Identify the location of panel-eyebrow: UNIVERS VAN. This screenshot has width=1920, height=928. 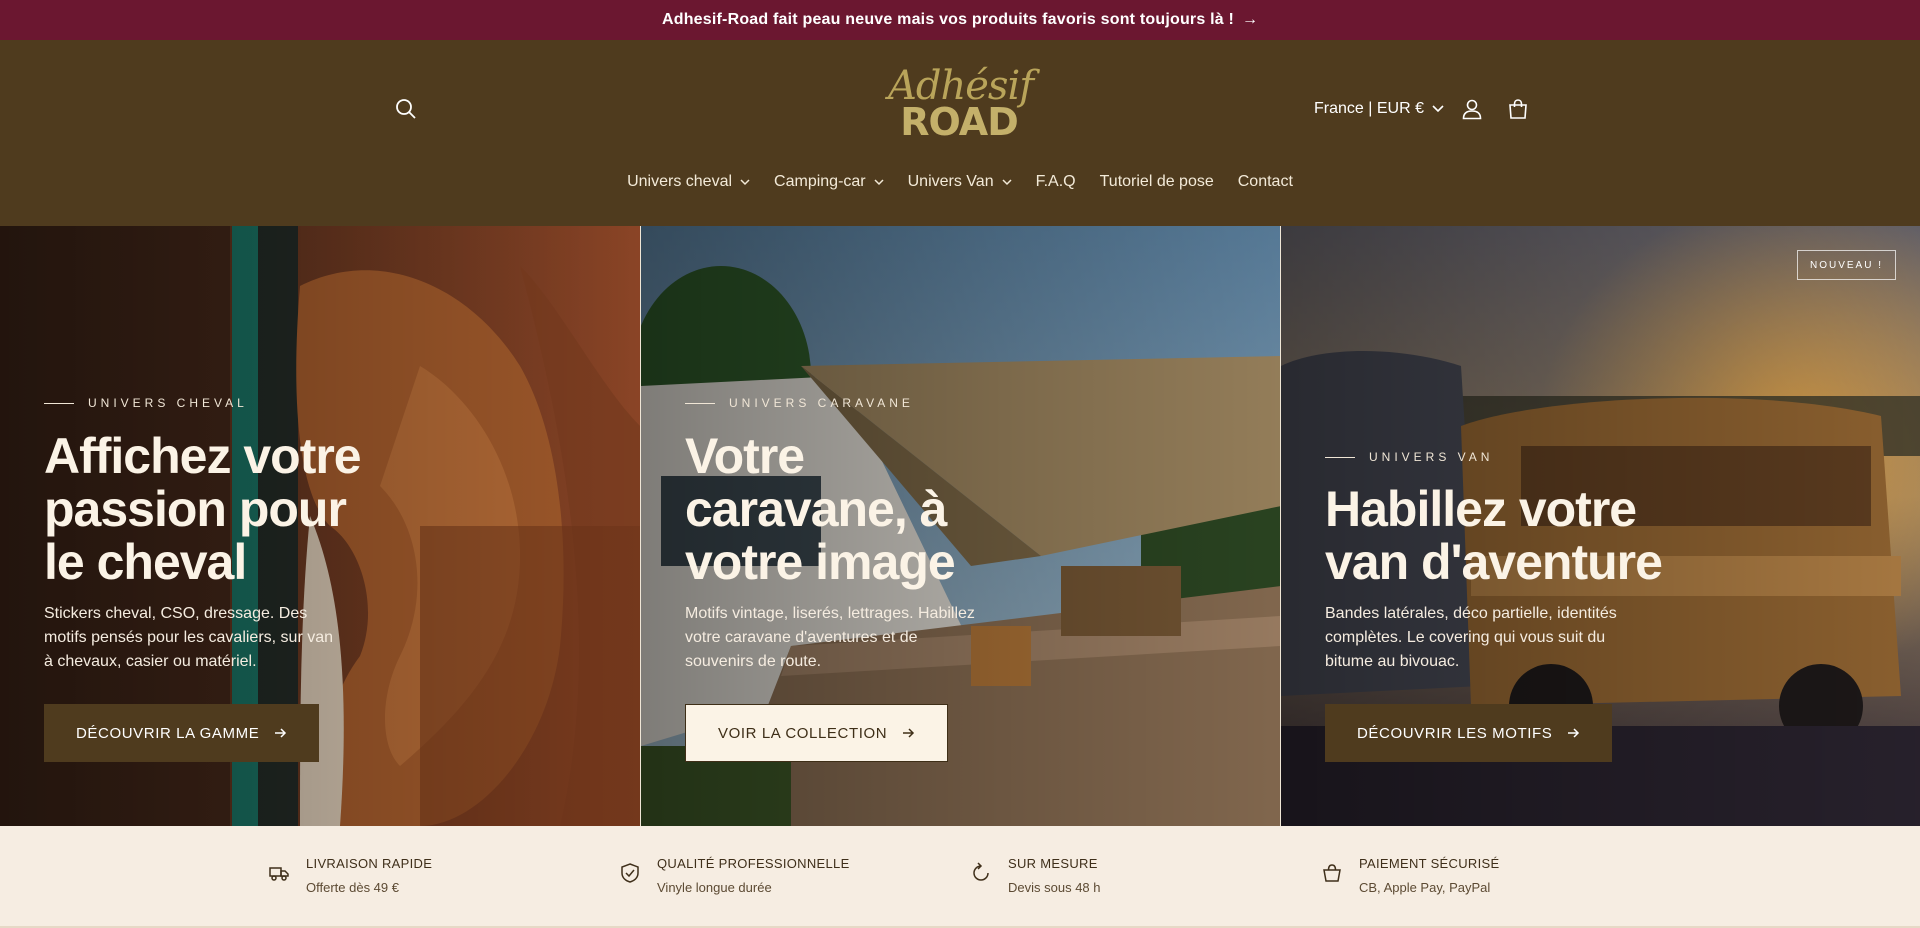
(1409, 457).